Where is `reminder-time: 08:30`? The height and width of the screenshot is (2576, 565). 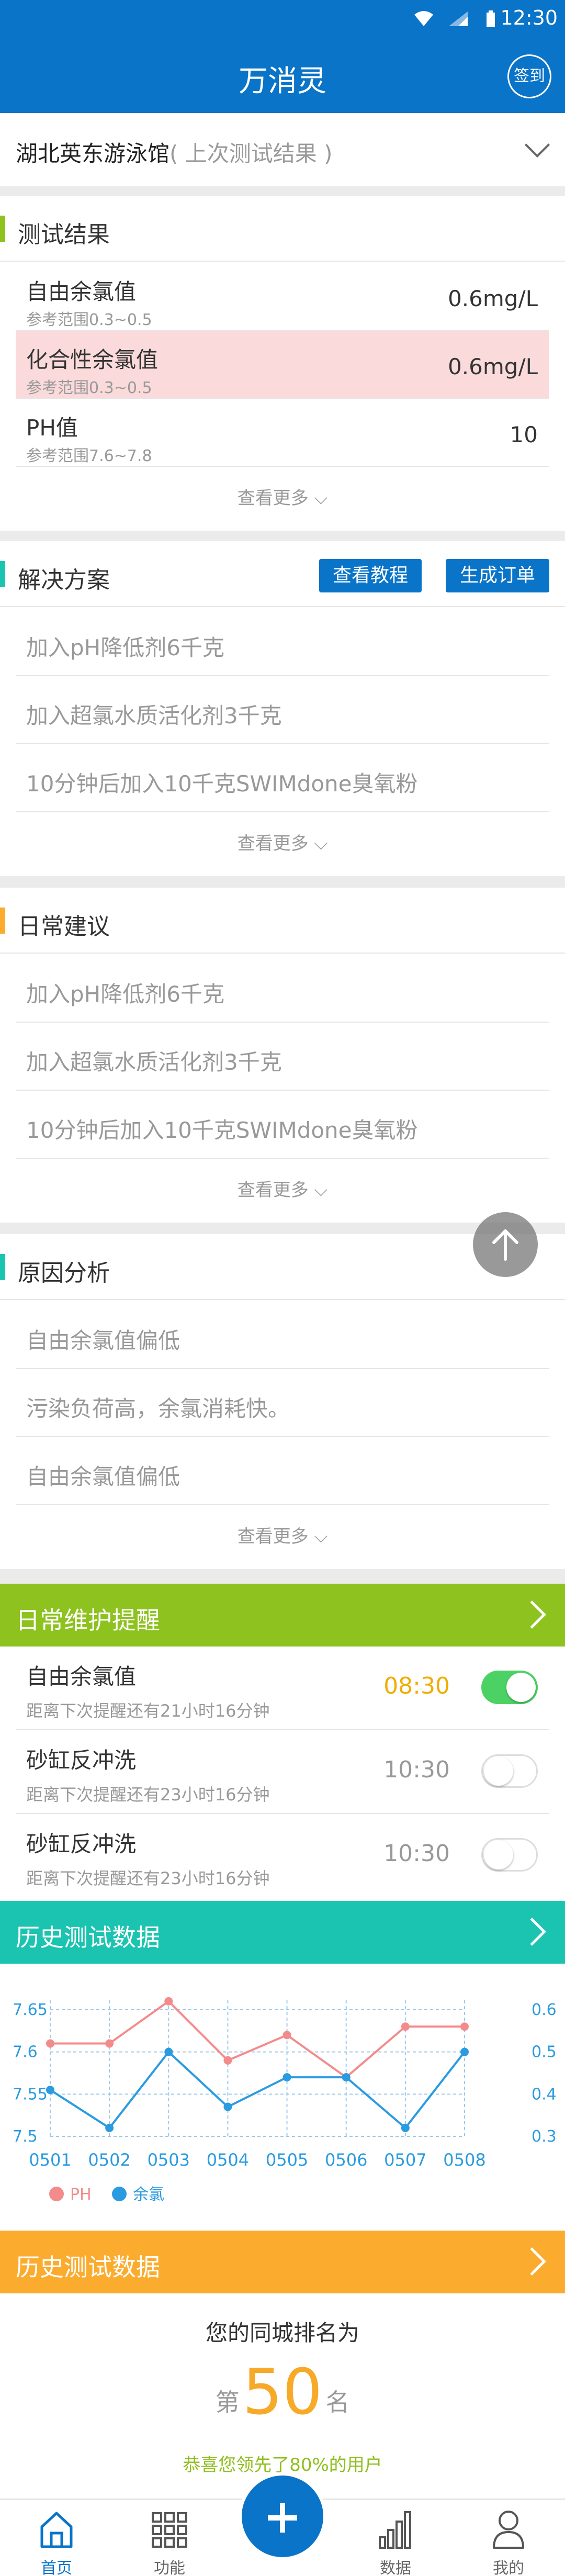
reminder-time: 08:30 is located at coordinates (416, 1686).